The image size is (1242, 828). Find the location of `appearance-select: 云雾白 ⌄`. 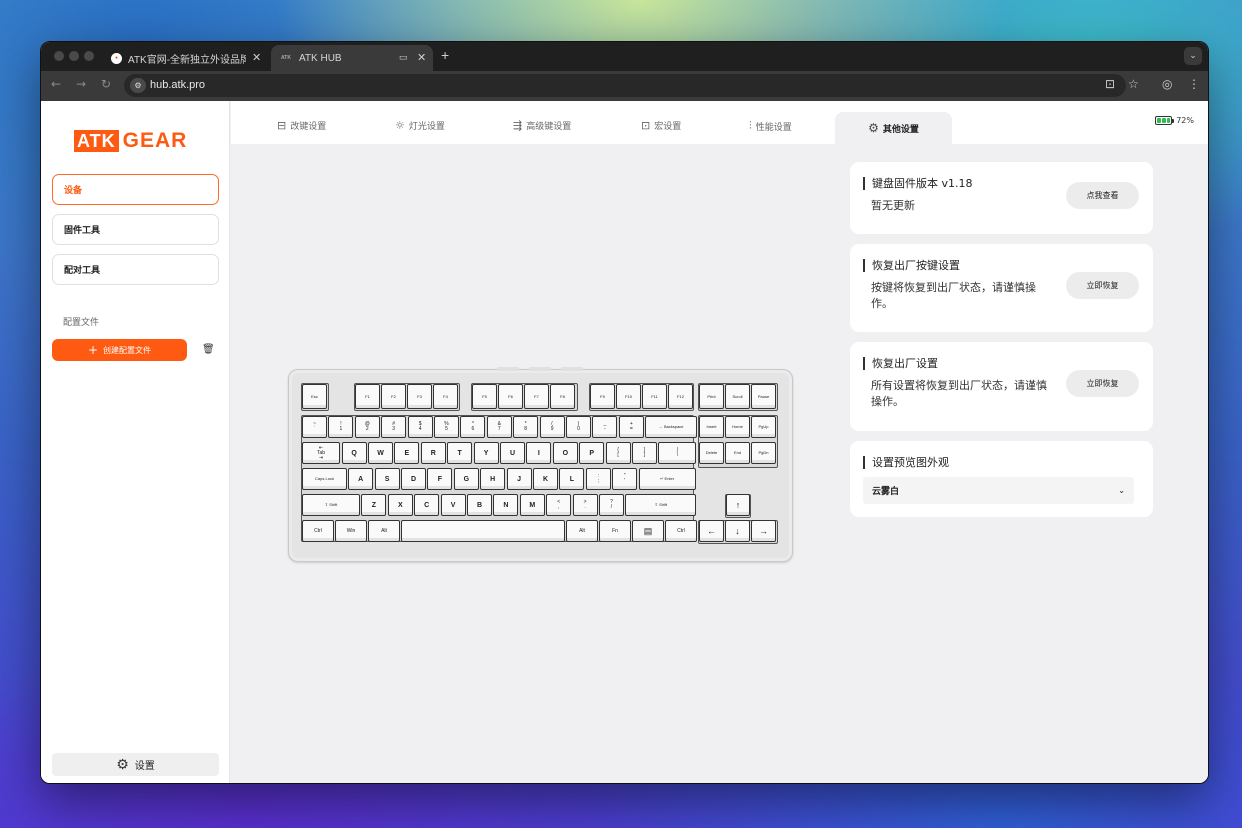

appearance-select: 云雾白 ⌄ is located at coordinates (998, 490).